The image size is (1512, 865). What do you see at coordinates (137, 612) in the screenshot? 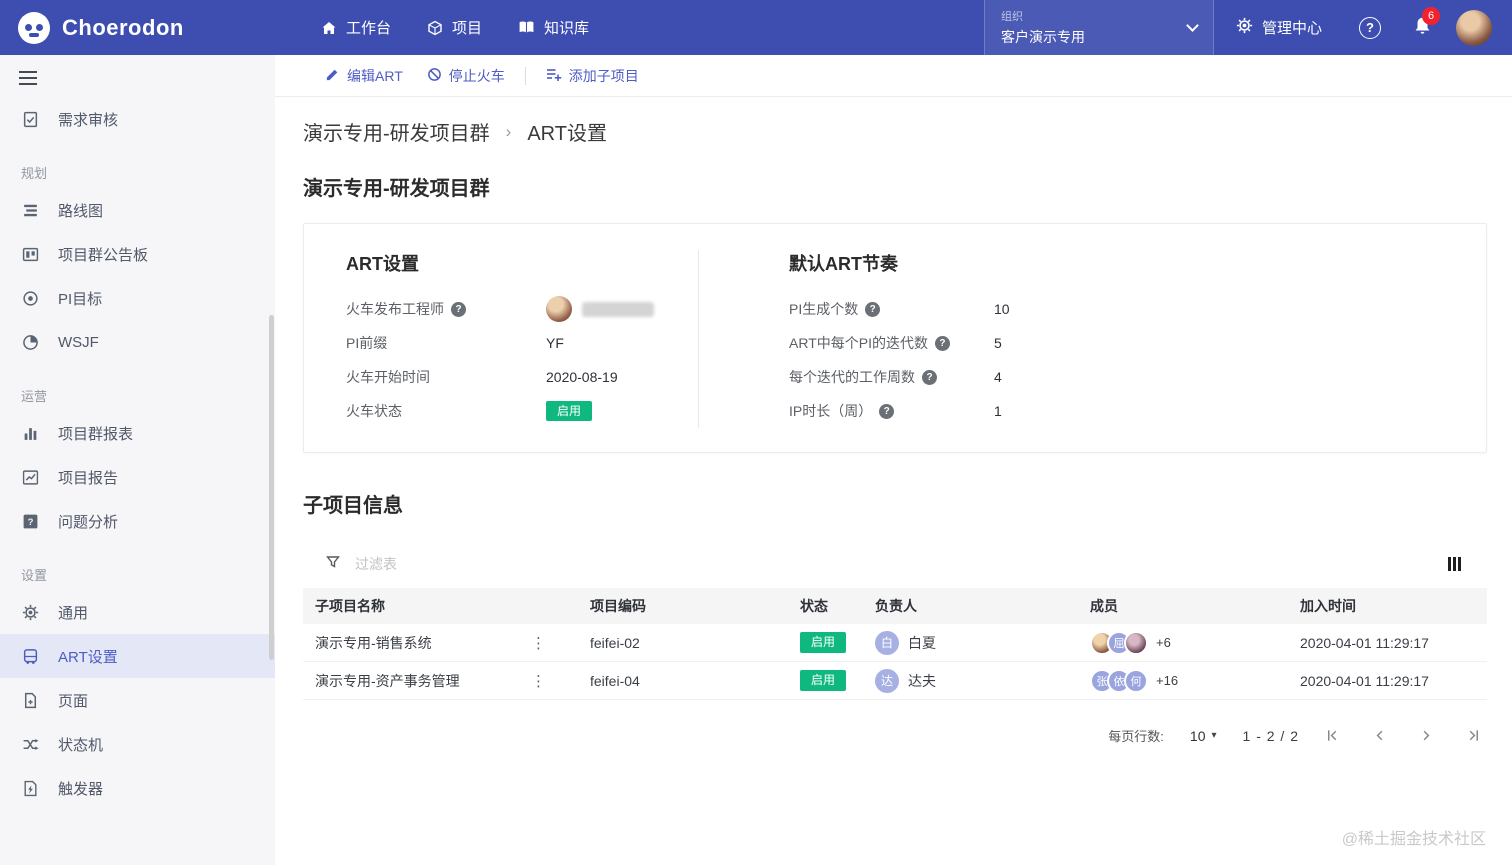
I see `sidebar-item-general: 通用` at bounding box center [137, 612].